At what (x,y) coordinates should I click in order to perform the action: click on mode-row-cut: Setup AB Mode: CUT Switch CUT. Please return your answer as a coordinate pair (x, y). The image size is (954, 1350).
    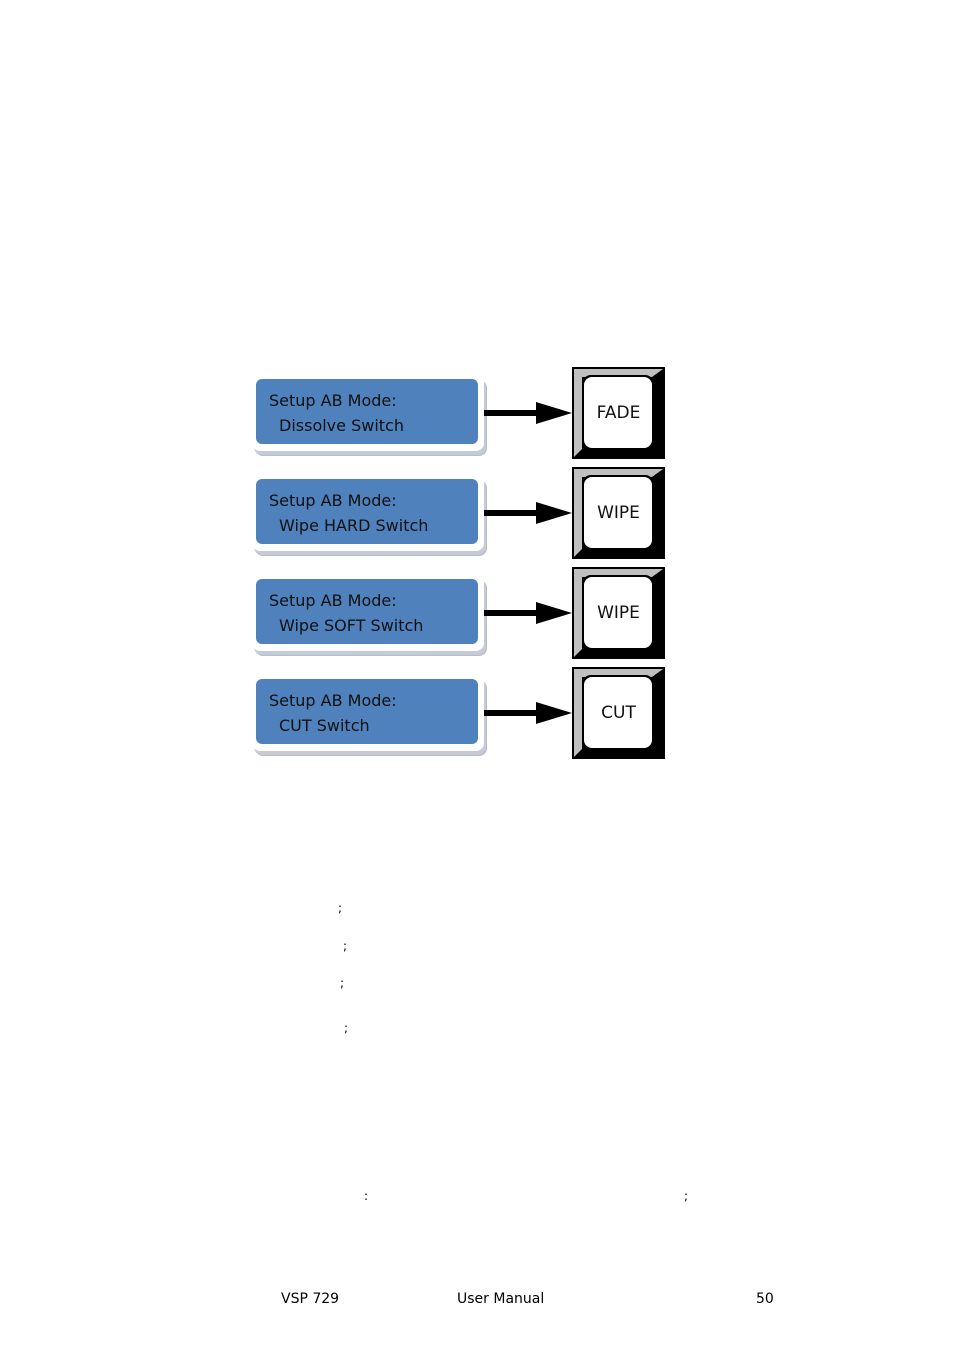
    Looking at the image, I should click on (459, 715).